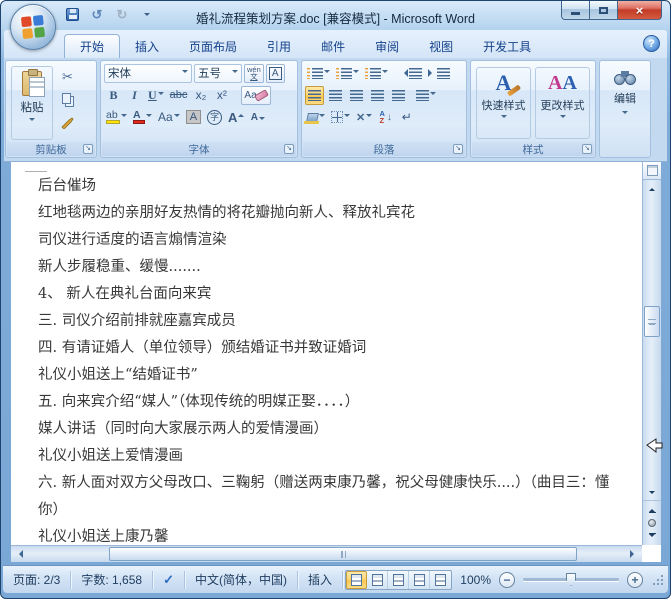  What do you see at coordinates (320, 579) in the screenshot?
I see `insert-mode-indicator: 插入` at bounding box center [320, 579].